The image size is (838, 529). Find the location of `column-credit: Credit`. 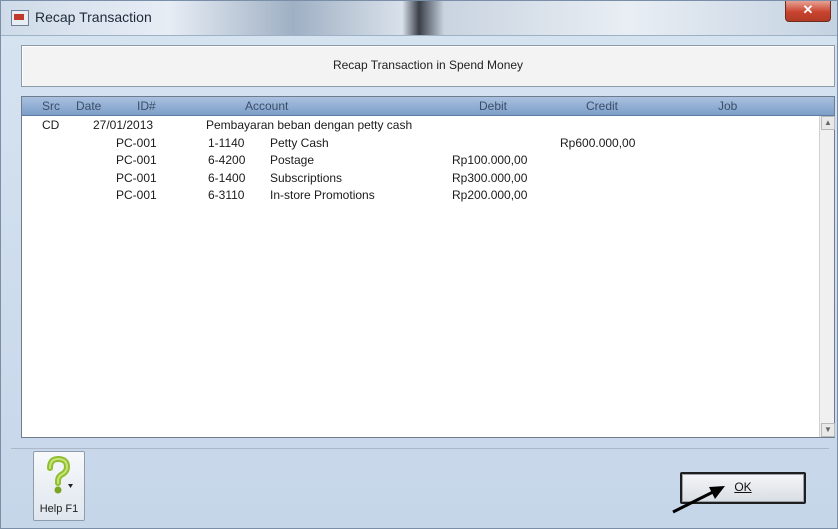

column-credit: Credit is located at coordinates (602, 106).